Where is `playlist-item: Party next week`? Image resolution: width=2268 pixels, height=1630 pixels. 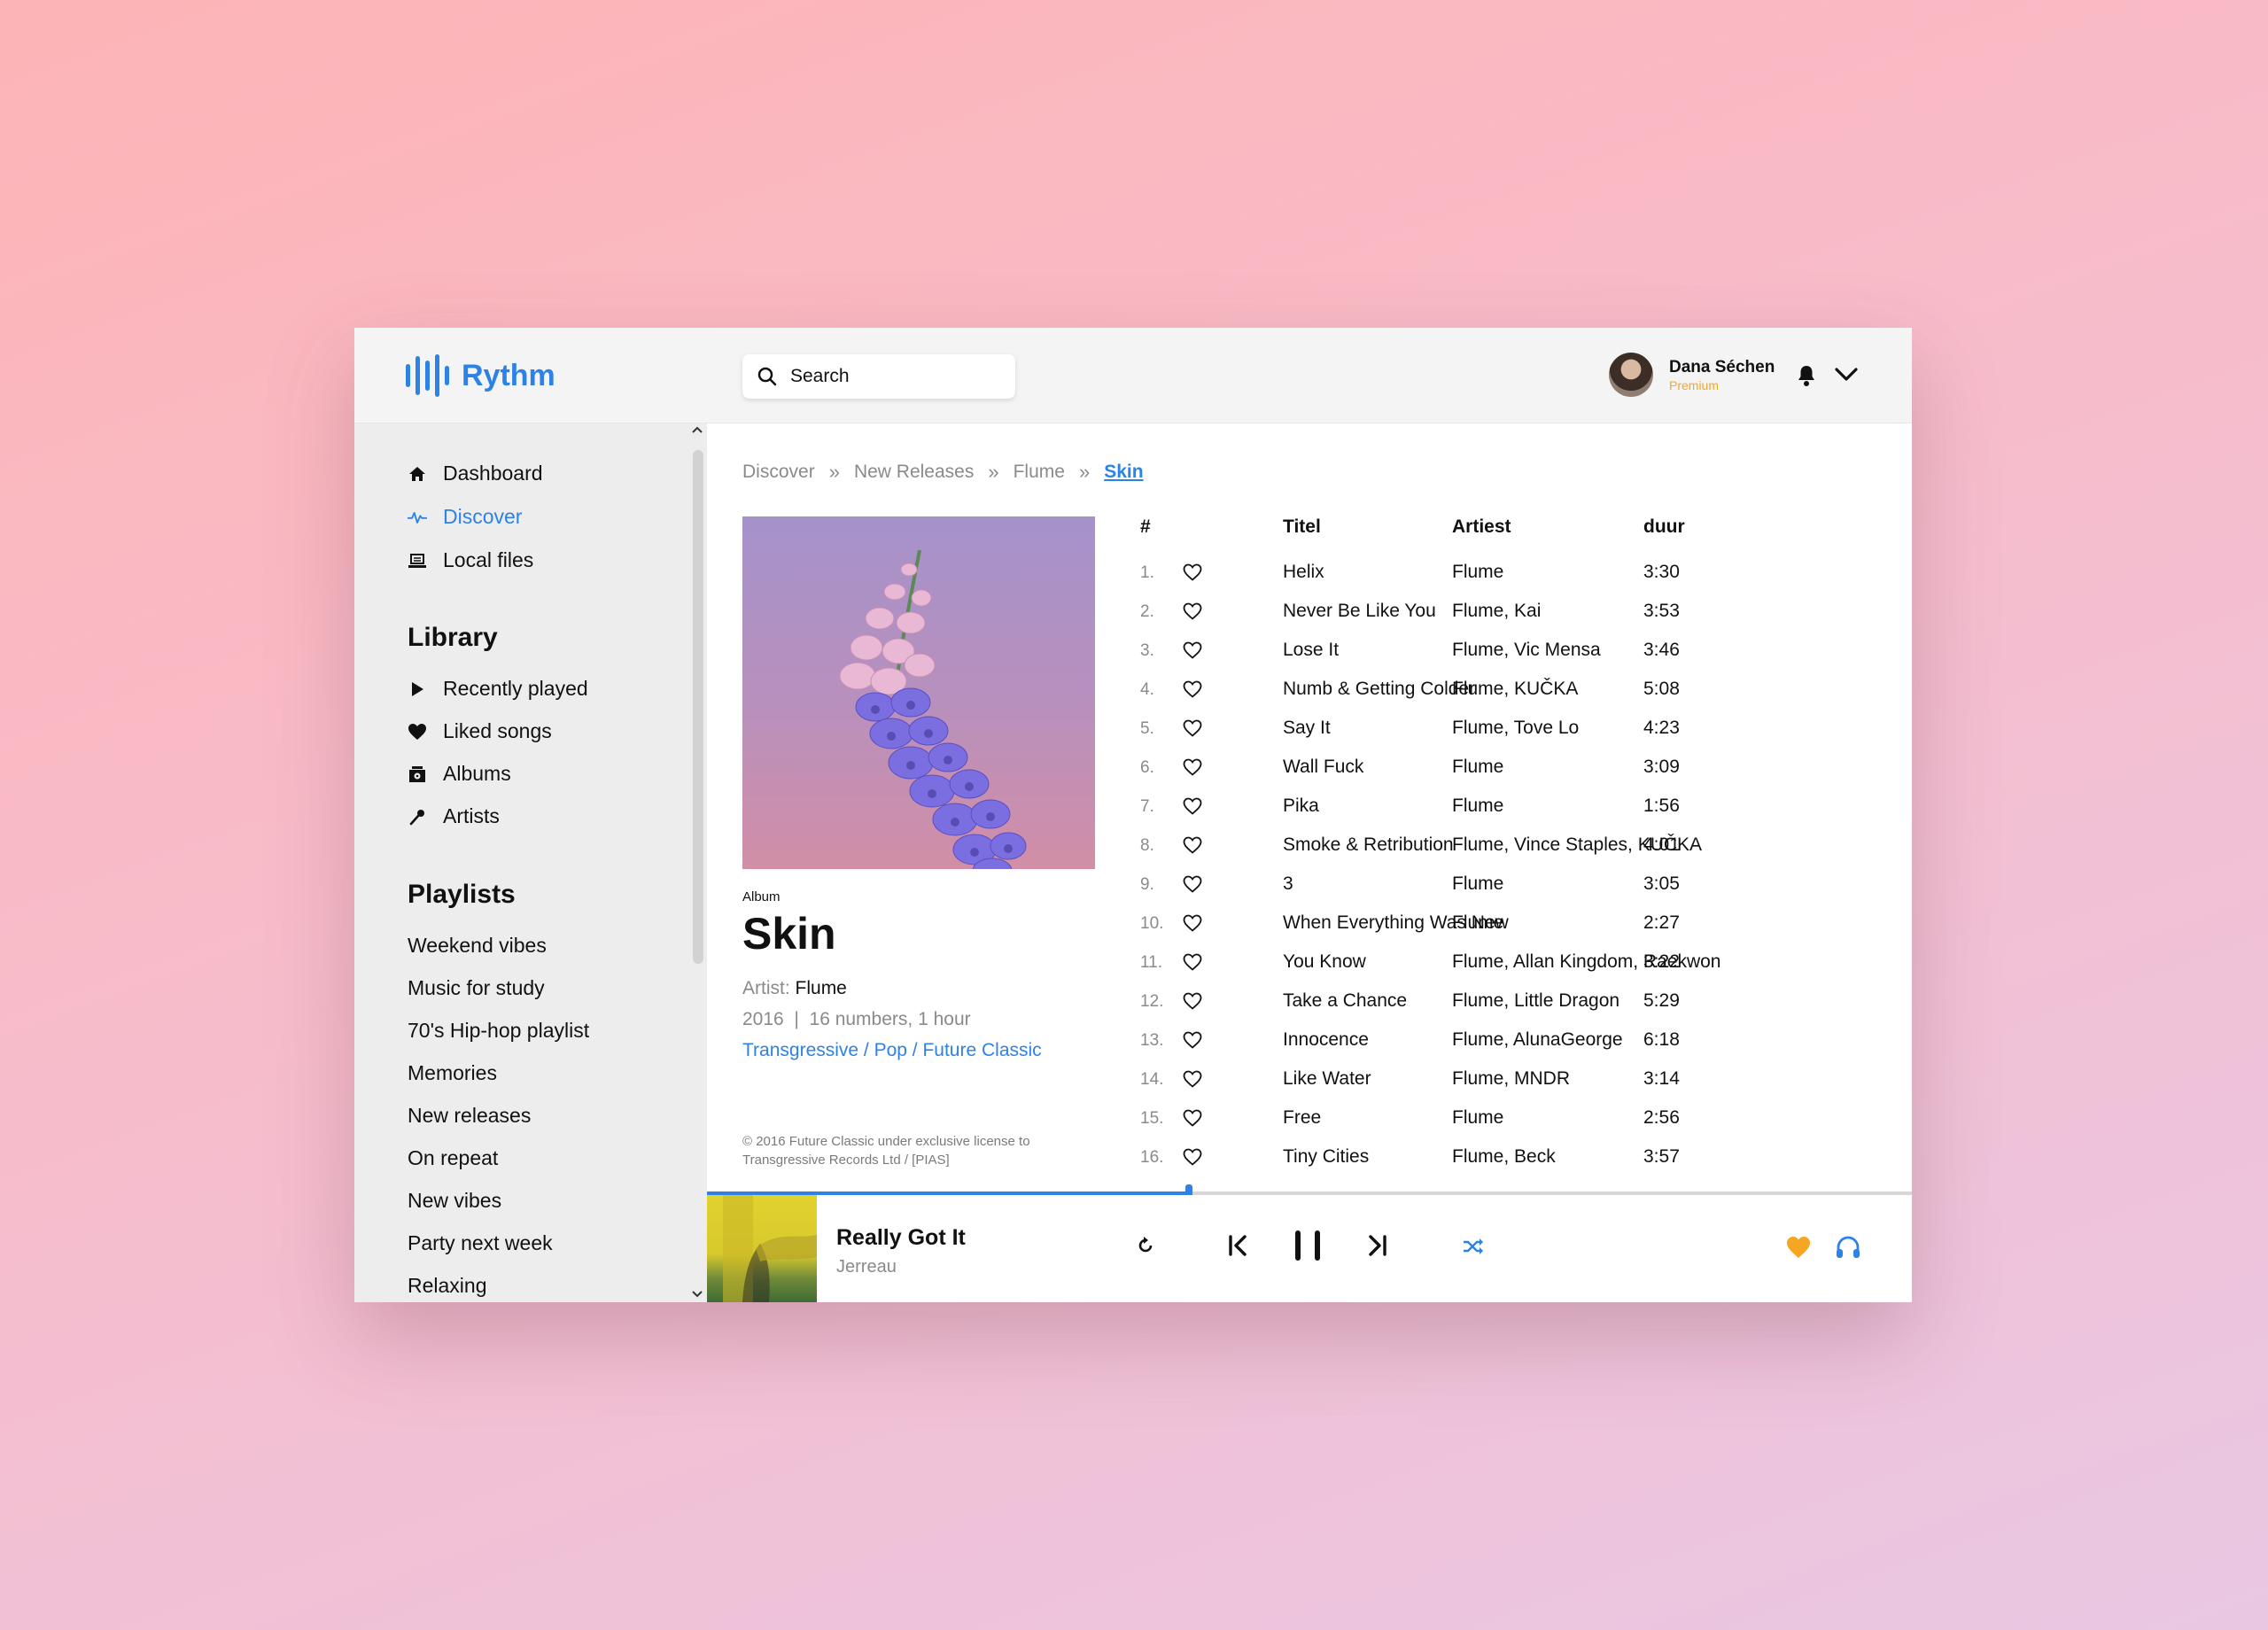 playlist-item: Party next week is located at coordinates (480, 1243).